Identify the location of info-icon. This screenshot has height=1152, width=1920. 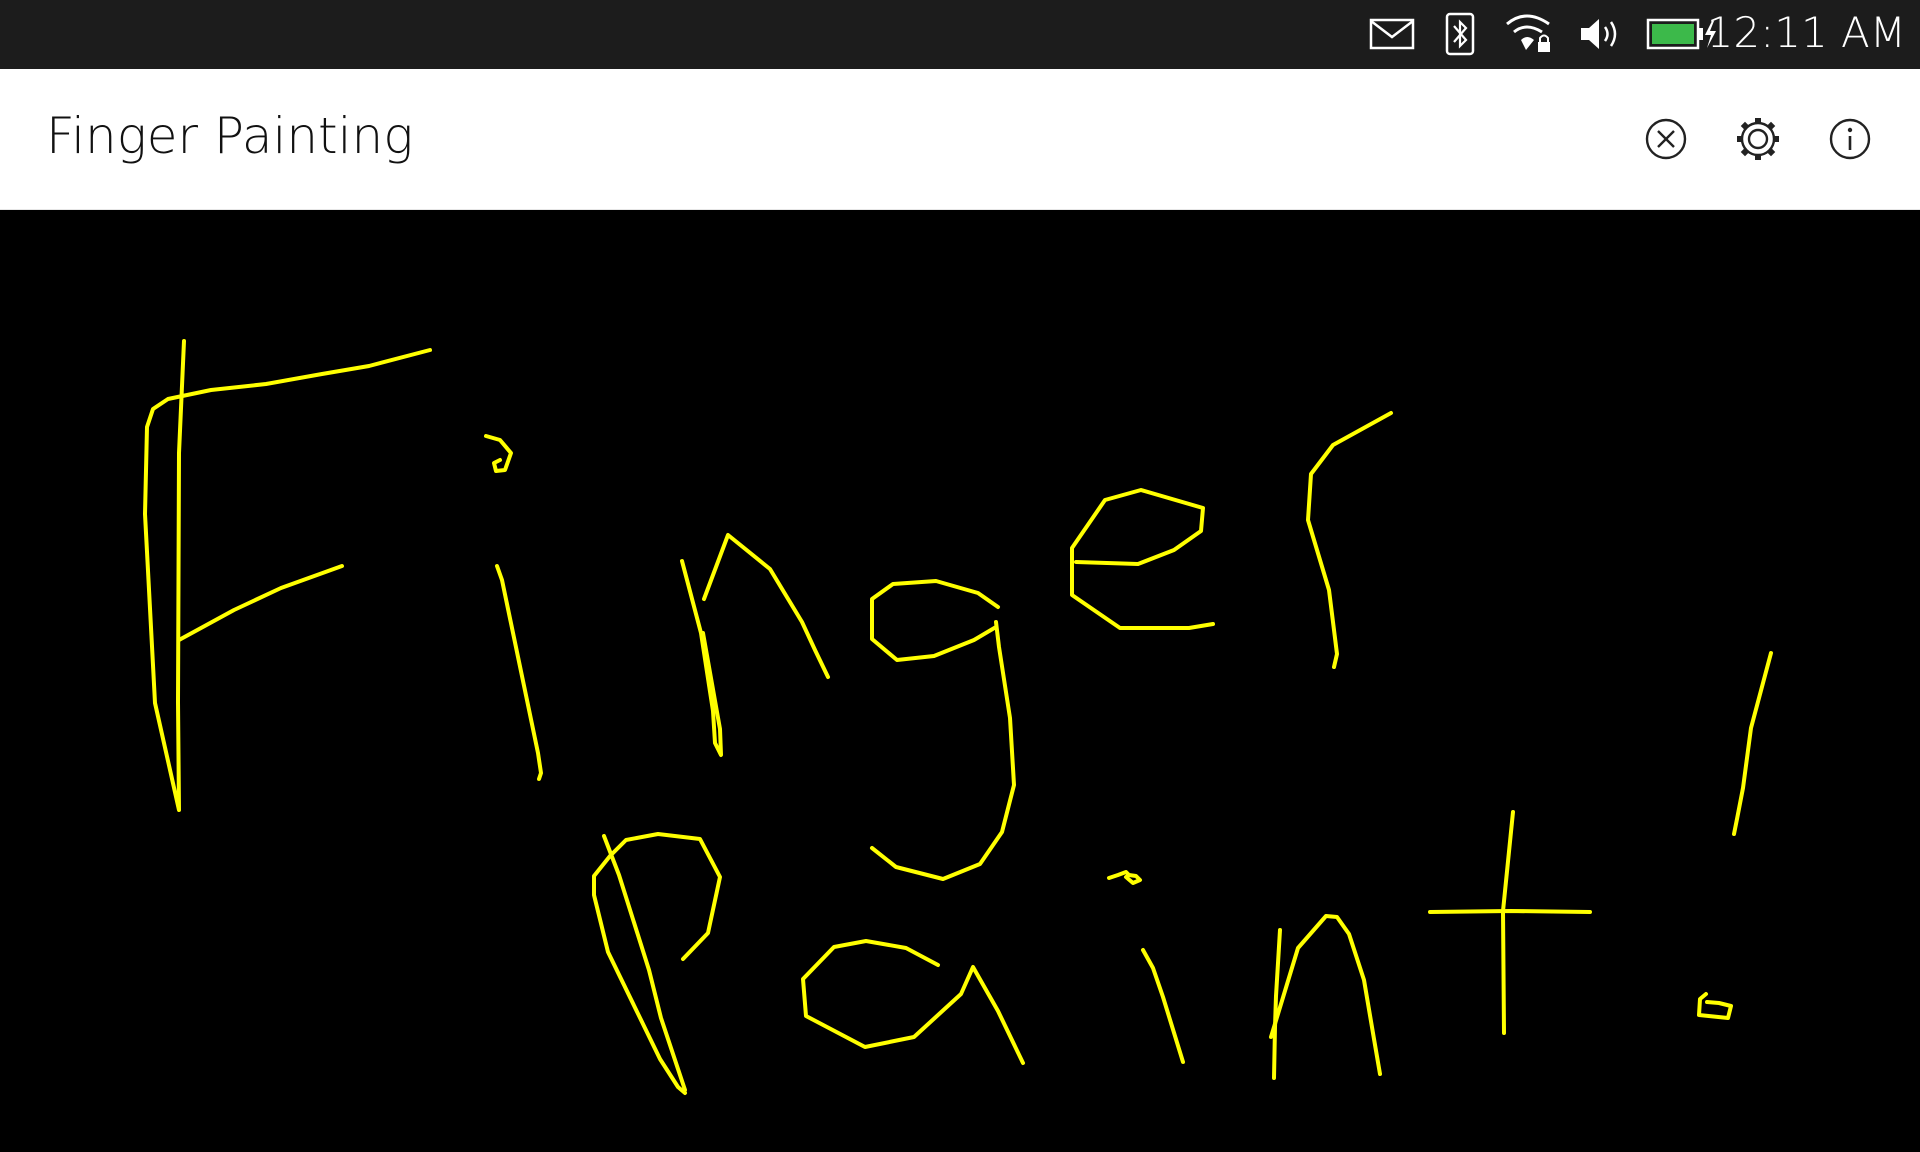
(1850, 139).